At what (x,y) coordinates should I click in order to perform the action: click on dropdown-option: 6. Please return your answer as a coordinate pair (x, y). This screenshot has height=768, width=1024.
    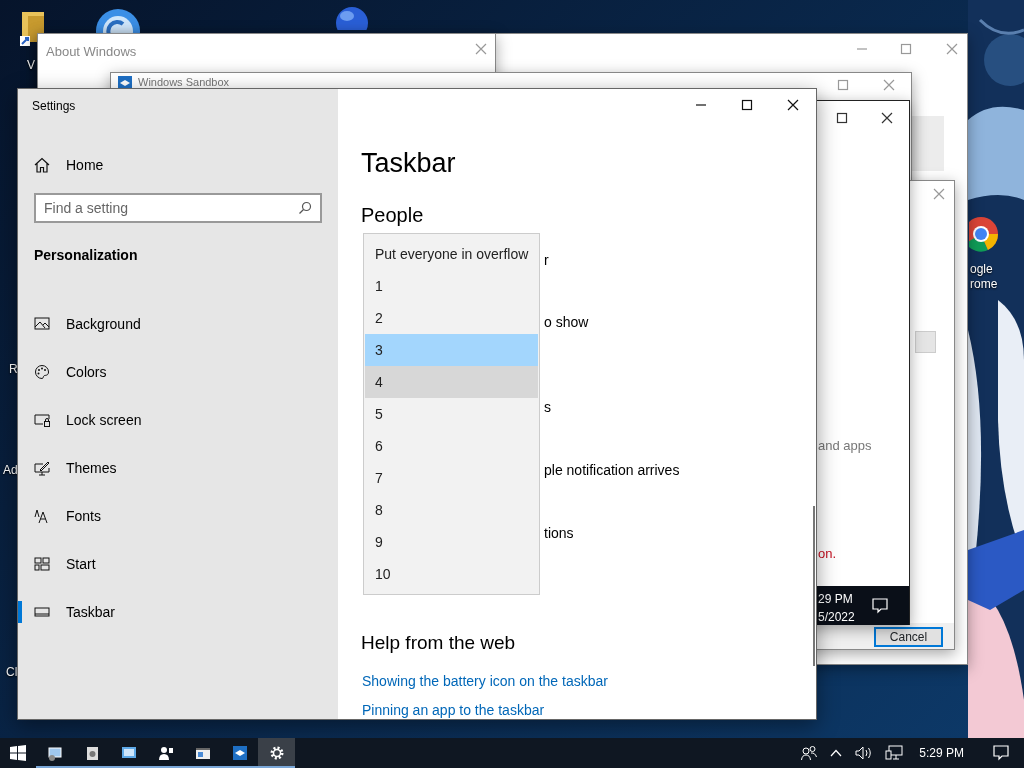
    Looking at the image, I should click on (451, 446).